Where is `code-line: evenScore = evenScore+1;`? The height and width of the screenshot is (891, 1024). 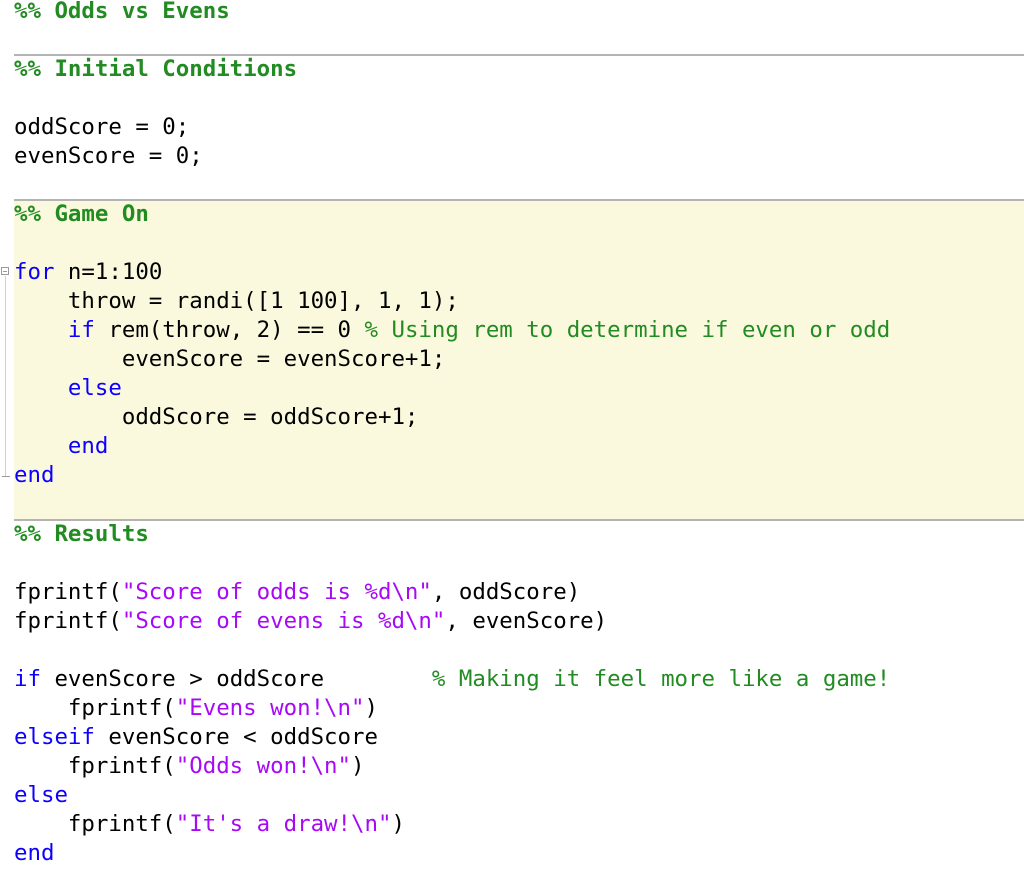
code-line: evenScore = evenScore+1; is located at coordinates (230, 359).